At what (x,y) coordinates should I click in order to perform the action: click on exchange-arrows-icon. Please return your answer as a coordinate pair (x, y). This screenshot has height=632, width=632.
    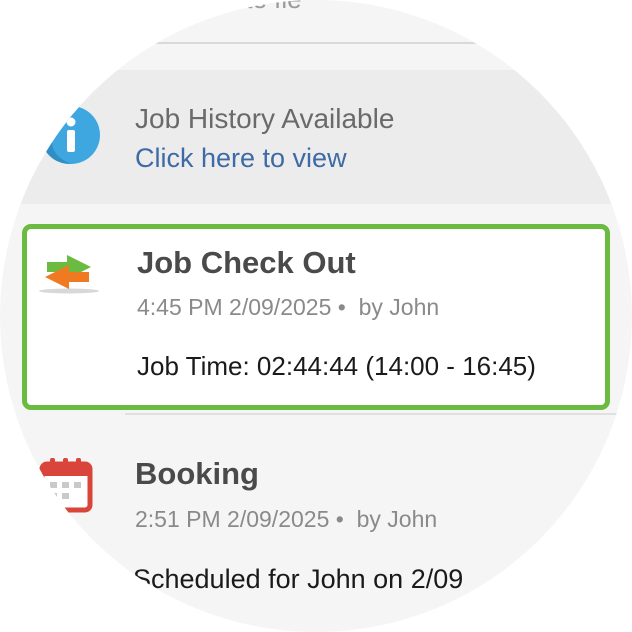
    Looking at the image, I should click on (69, 274).